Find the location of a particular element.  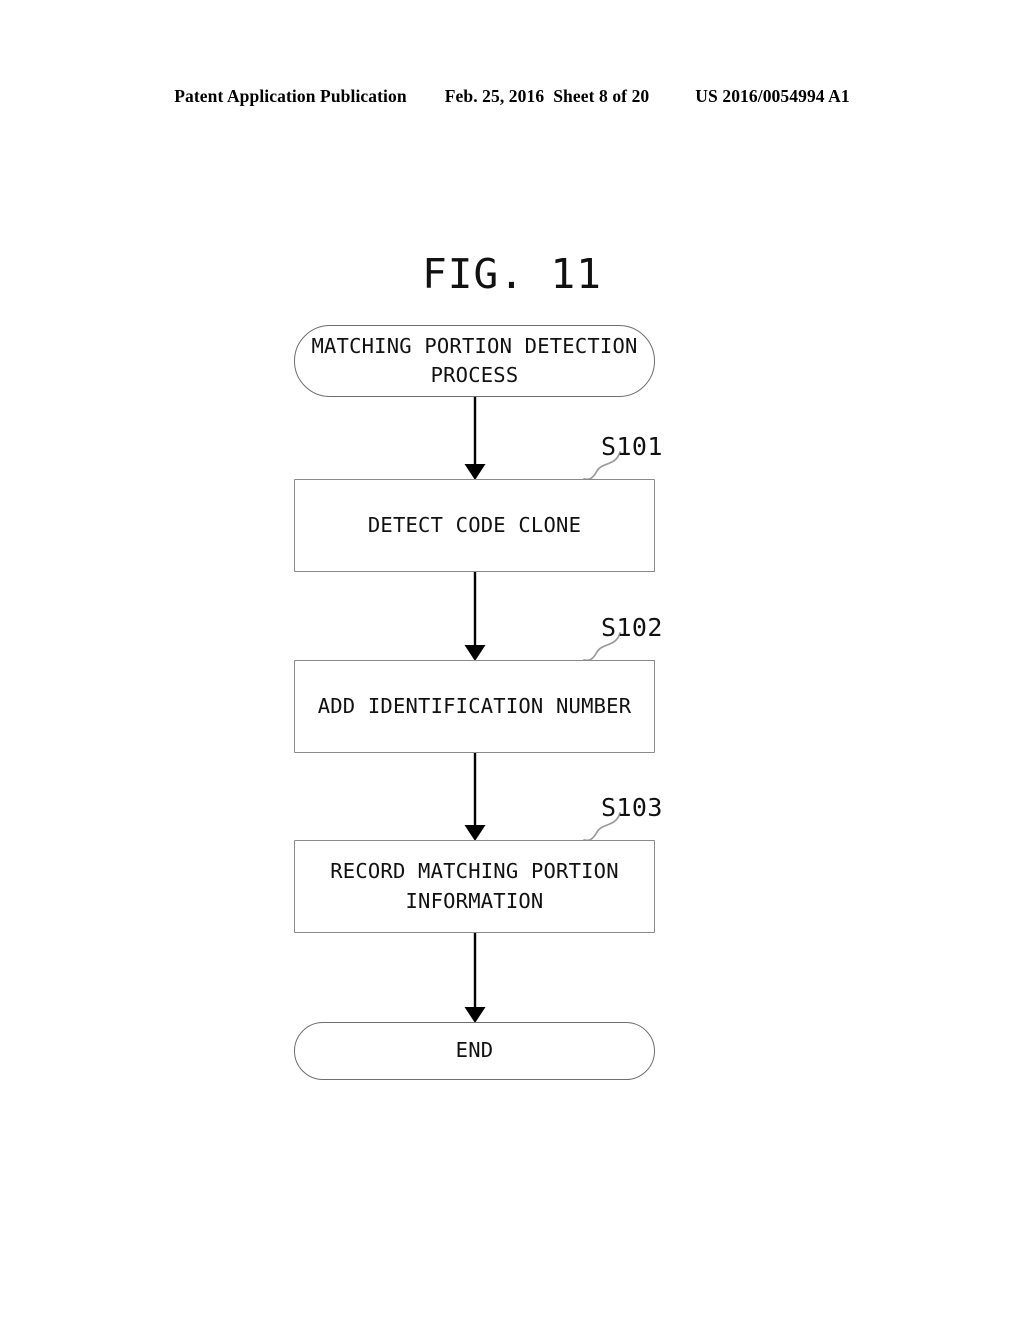

flow-node-end-label: END is located at coordinates (474, 1050).